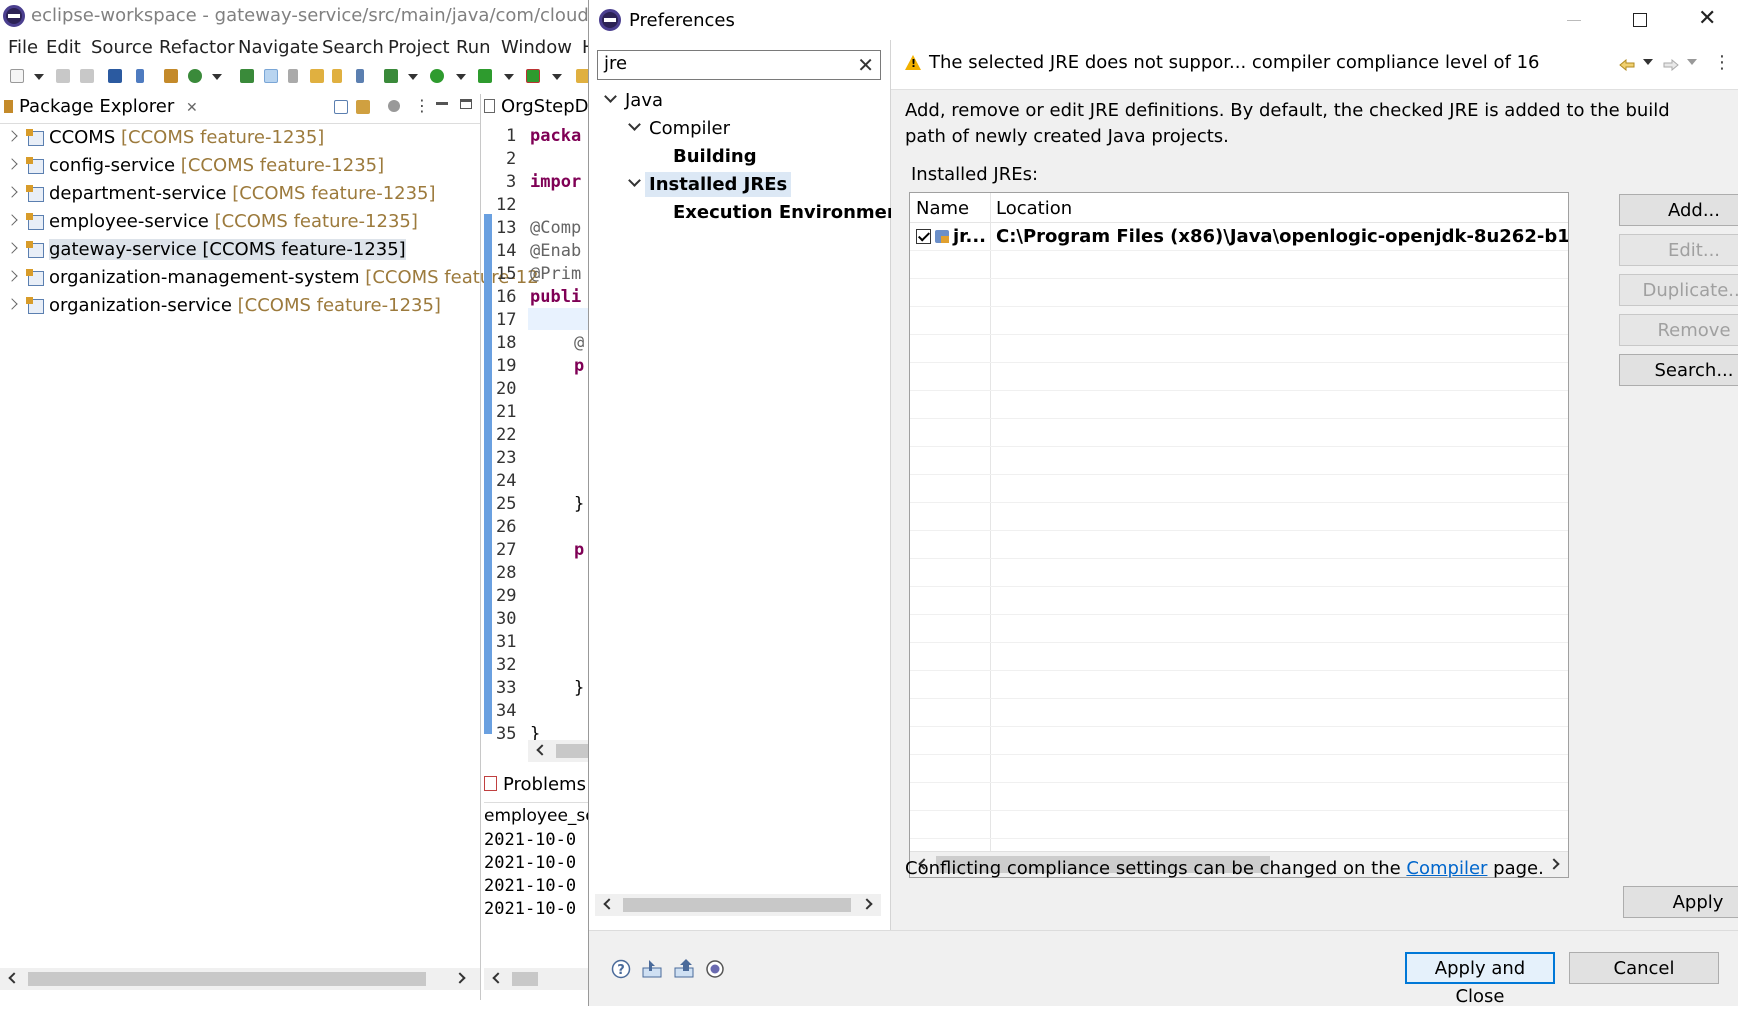  What do you see at coordinates (360, 76) in the screenshot?
I see `show-whitespace-icon` at bounding box center [360, 76].